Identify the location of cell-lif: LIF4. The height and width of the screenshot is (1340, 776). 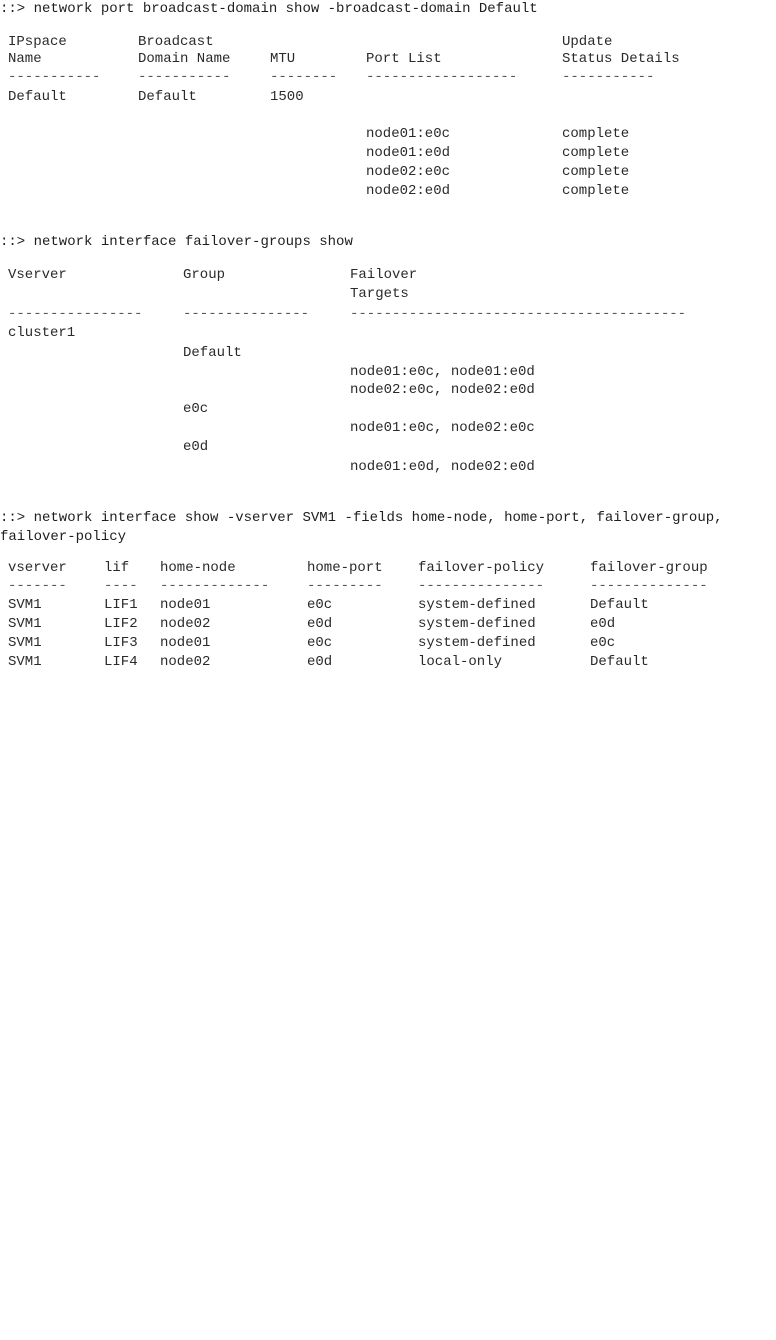
(121, 662).